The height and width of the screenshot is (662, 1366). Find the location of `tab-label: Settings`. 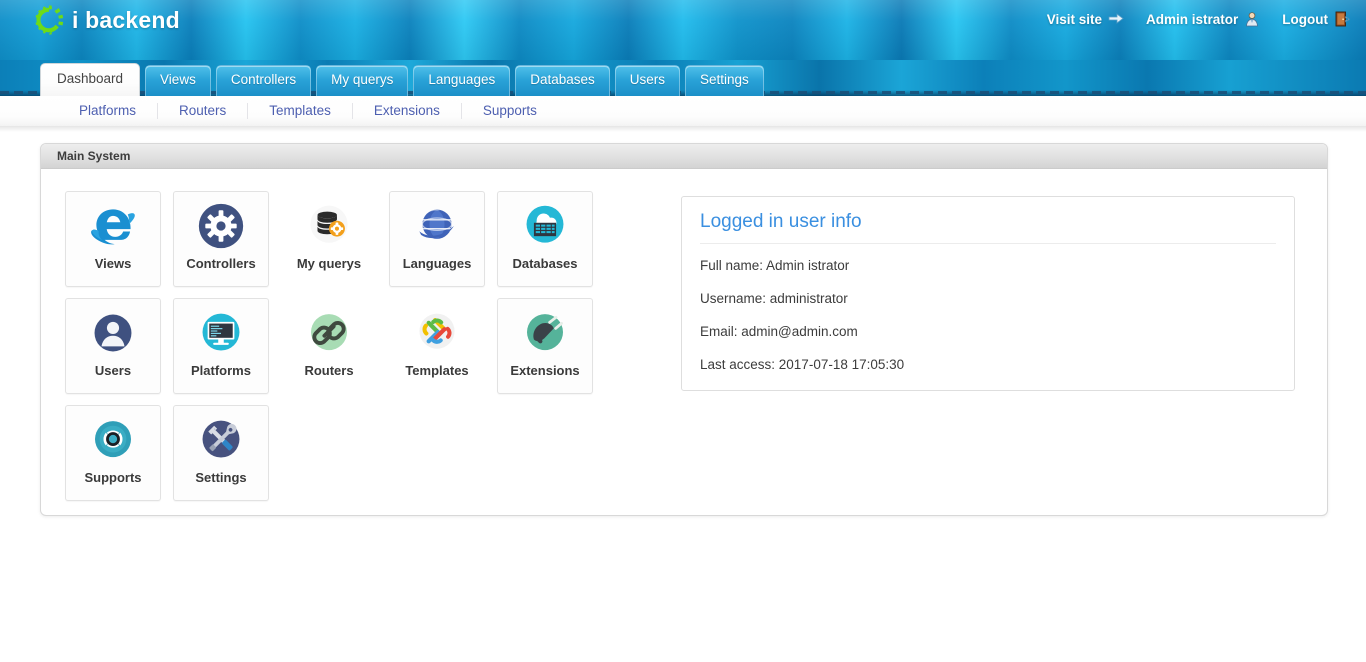

tab-label: Settings is located at coordinates (724, 80).